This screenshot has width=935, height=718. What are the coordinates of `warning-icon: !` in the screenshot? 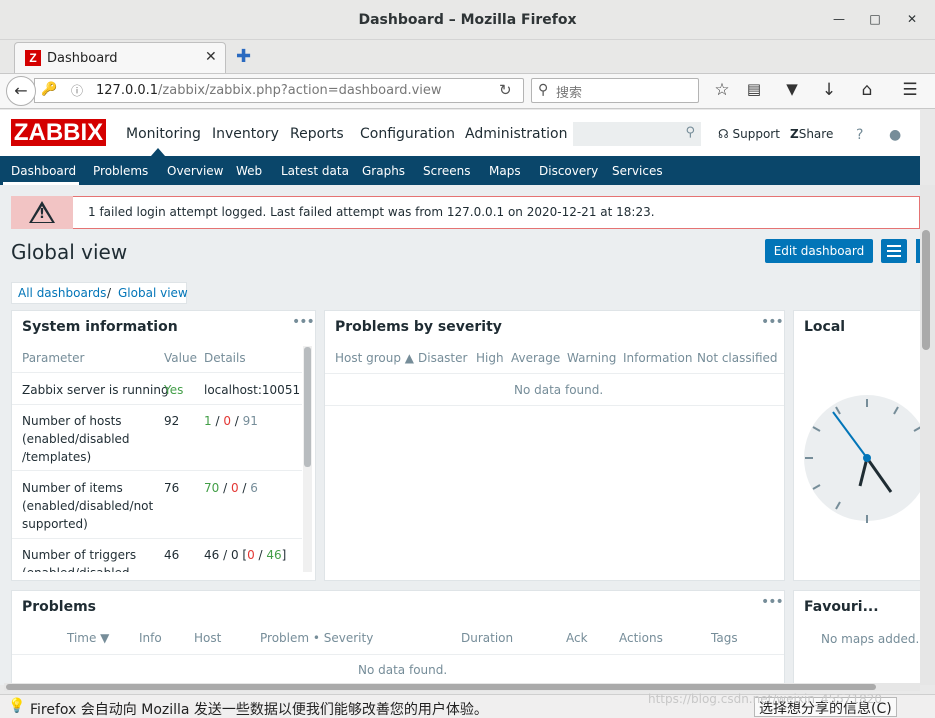 It's located at (42, 212).